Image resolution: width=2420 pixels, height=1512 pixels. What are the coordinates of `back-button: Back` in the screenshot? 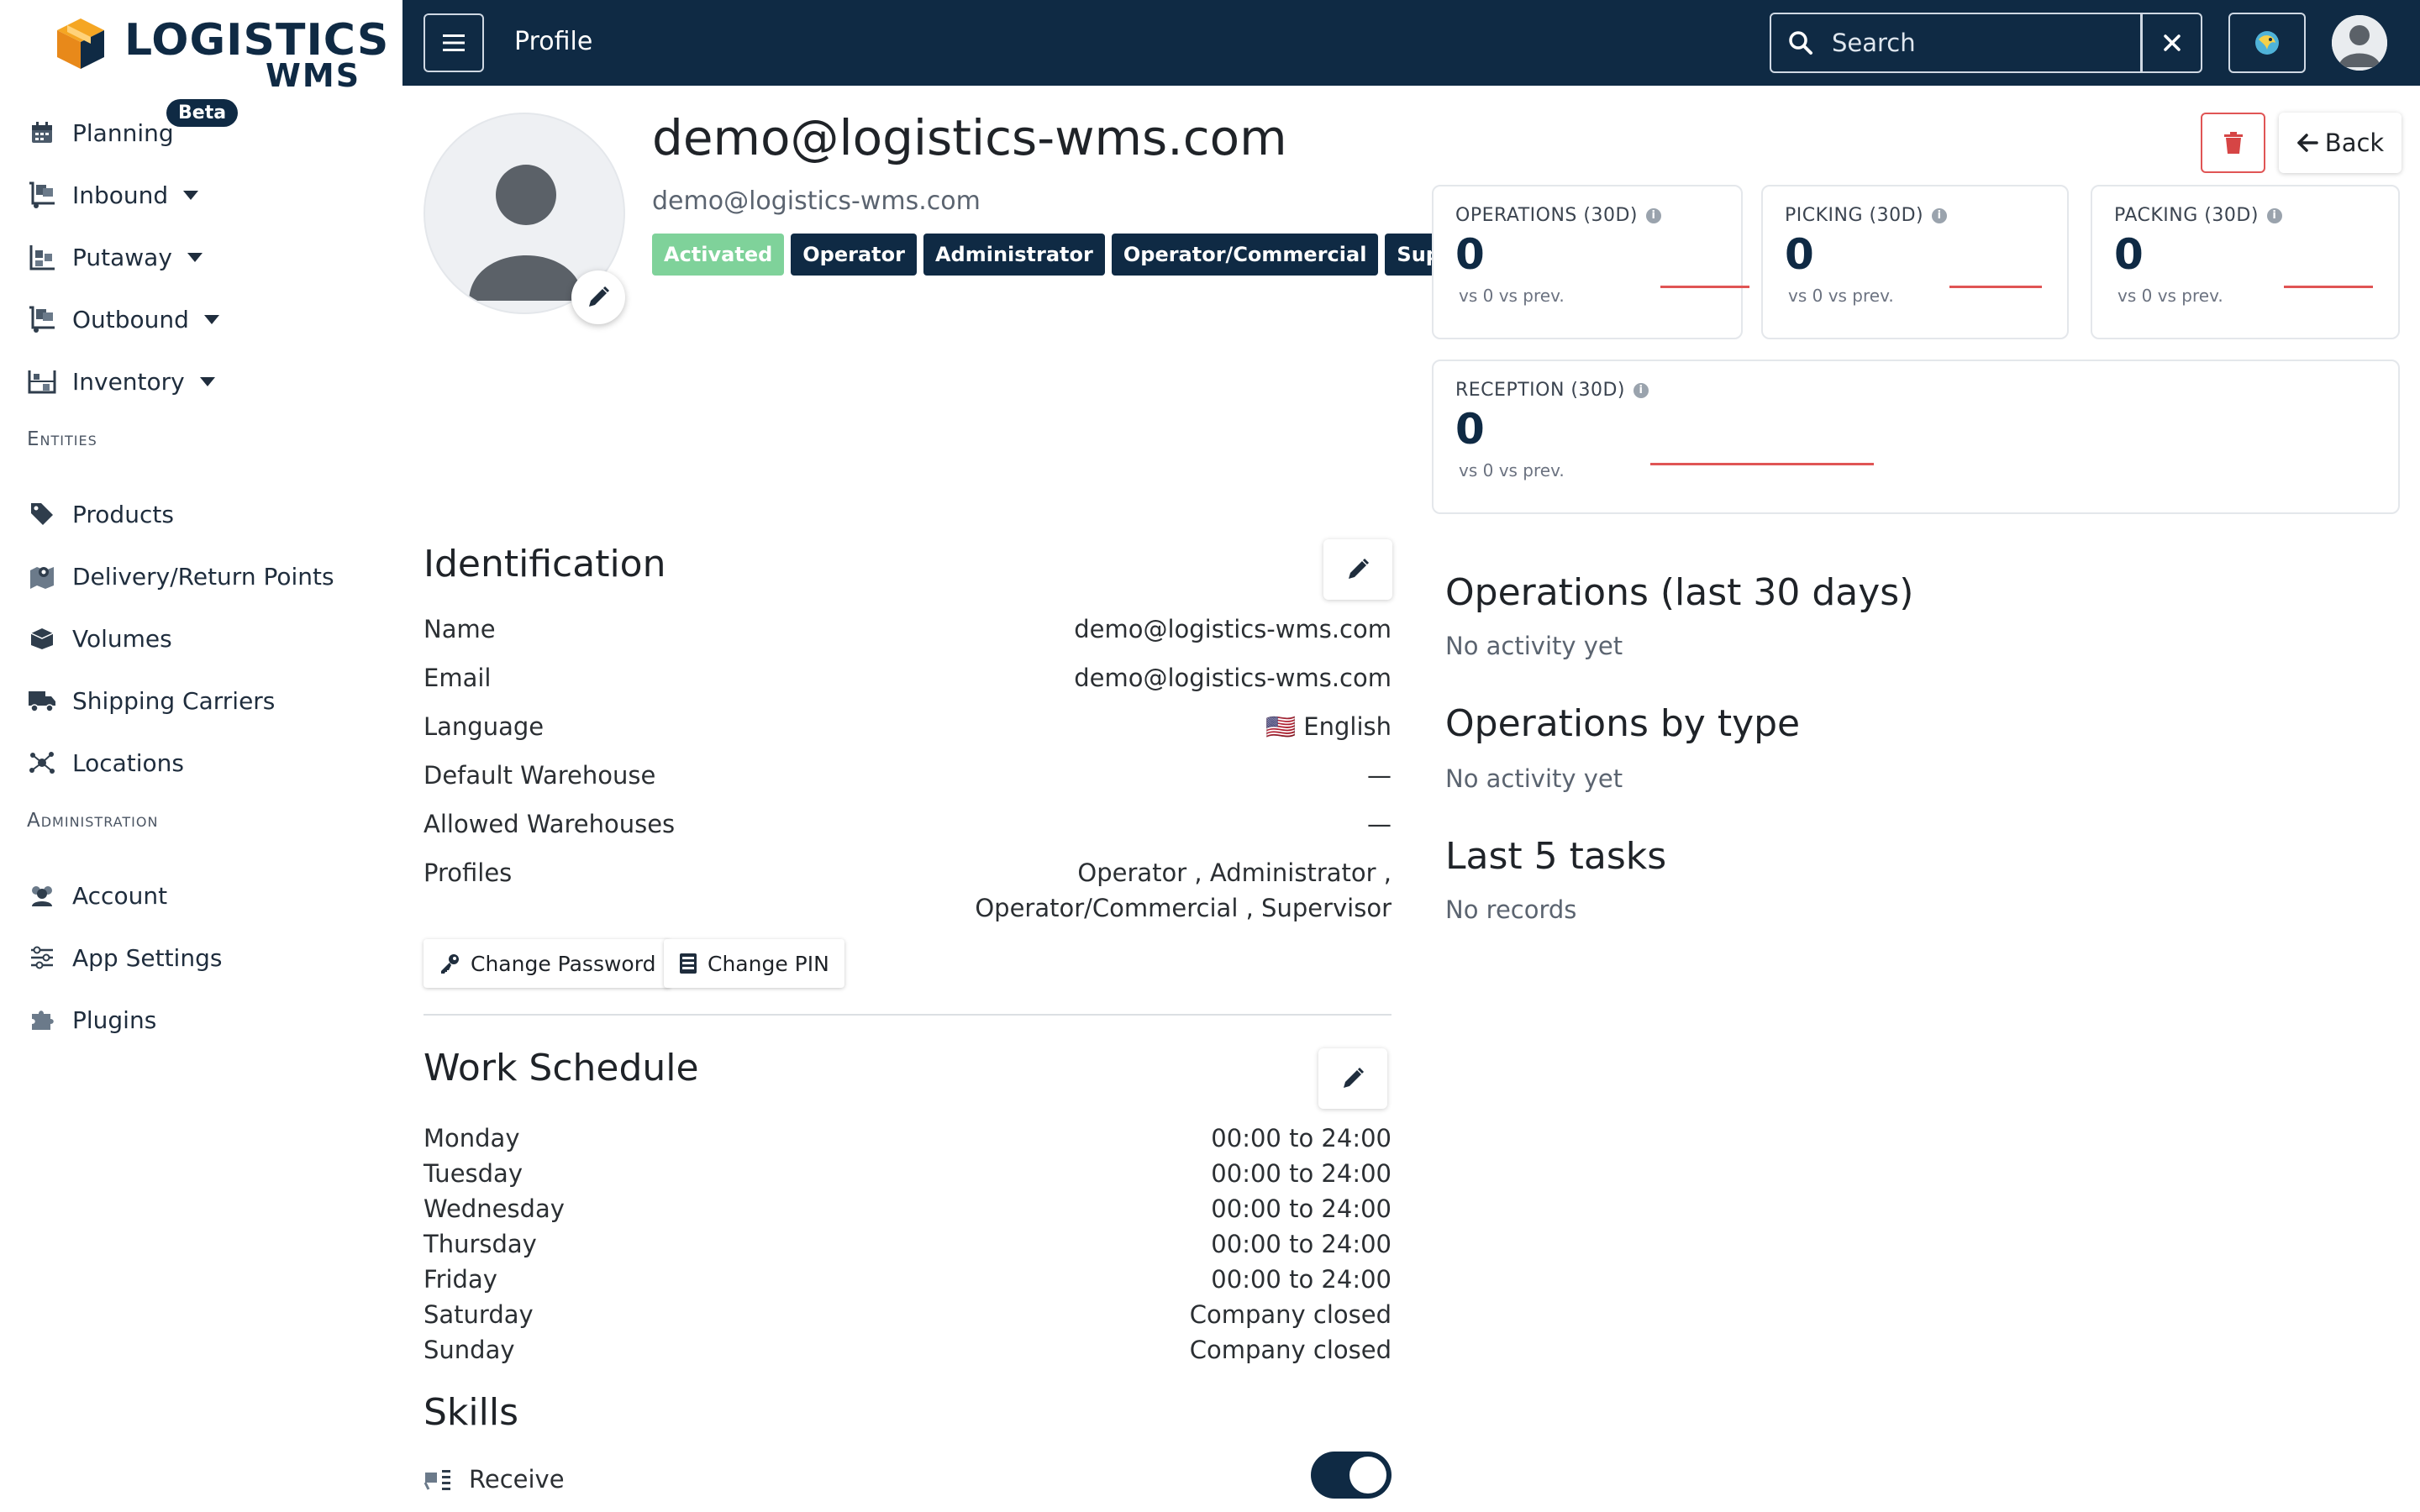 It's located at (2340, 143).